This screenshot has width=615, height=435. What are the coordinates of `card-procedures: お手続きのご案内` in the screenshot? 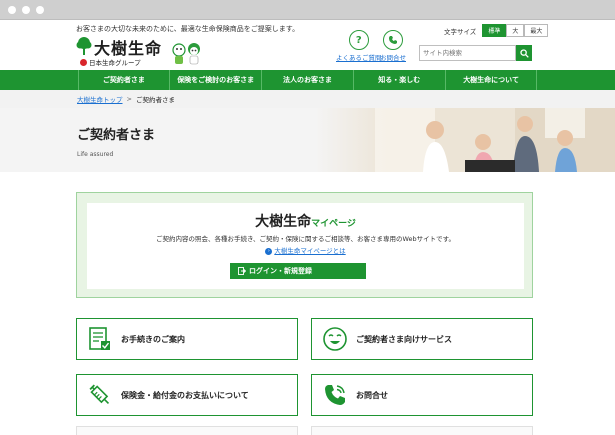 It's located at (187, 339).